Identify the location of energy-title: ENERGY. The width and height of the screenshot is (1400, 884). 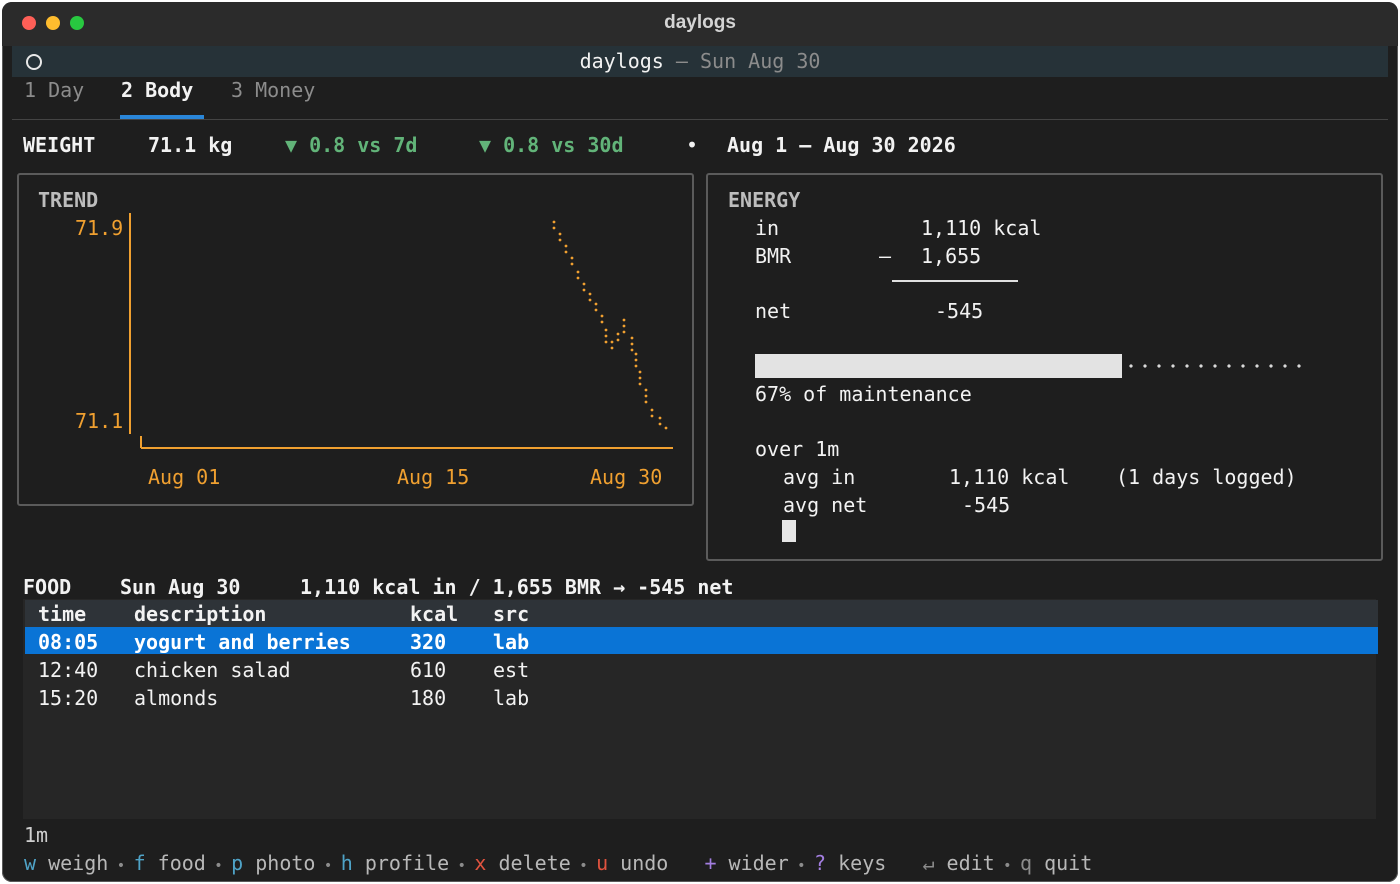
(764, 200).